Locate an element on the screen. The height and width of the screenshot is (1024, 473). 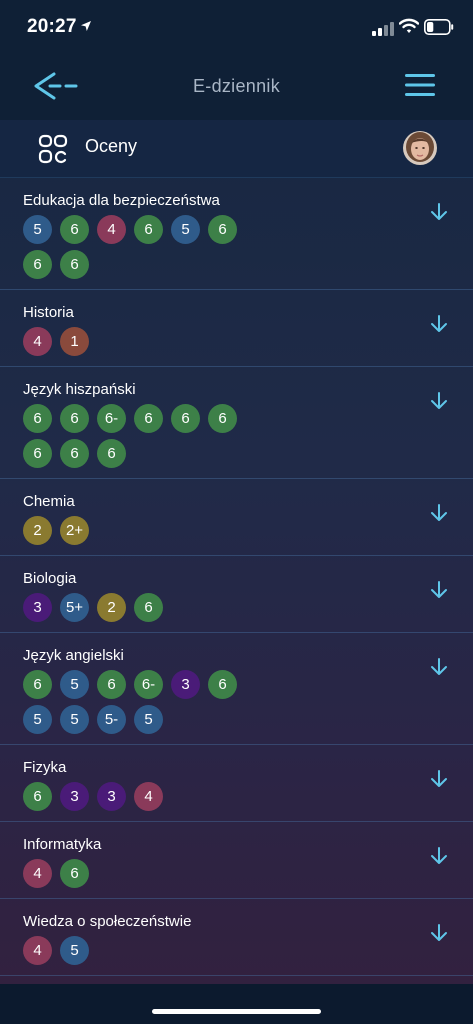
subject-row: Biologia 3 5+ 2 6 is located at coordinates (236, 594).